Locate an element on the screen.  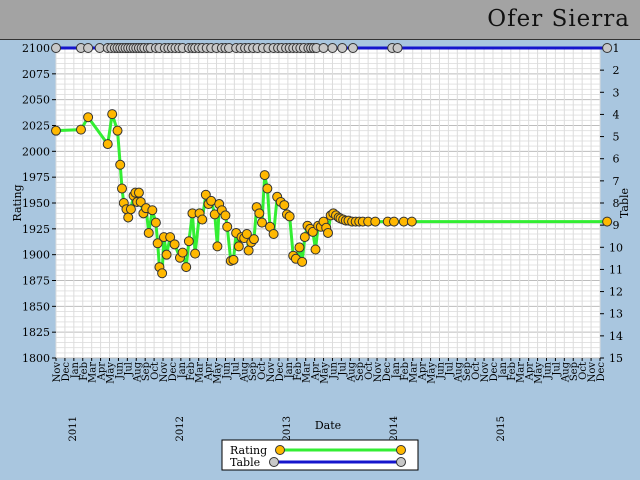
y2-axis-title: Table is located at coordinates (624, 203).